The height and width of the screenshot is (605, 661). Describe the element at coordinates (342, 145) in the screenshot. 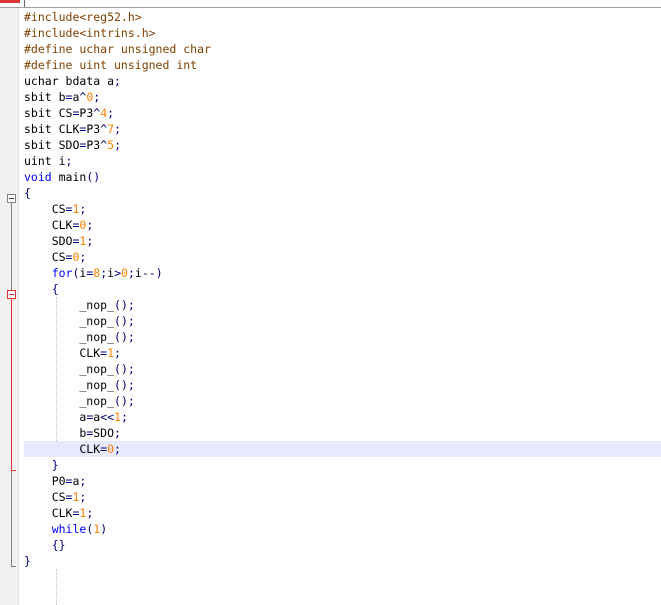

I see `code-line: sbit SDO=P3^5;` at that location.